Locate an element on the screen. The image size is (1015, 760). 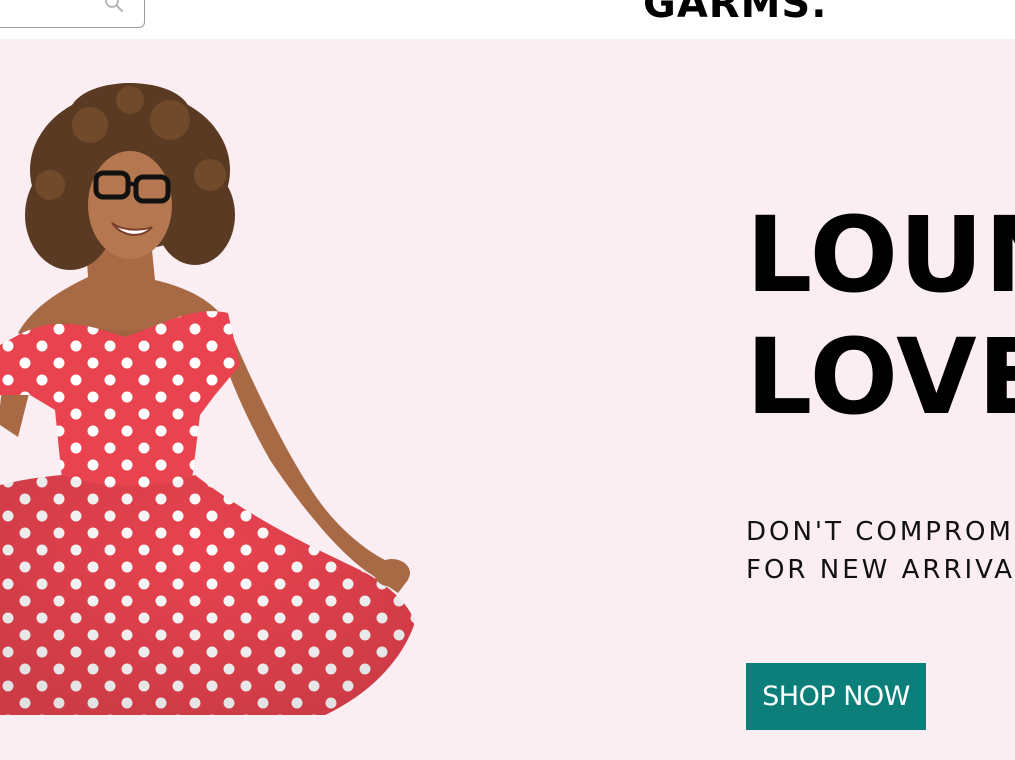
hero-subheading-line: DON'T COMPROM is located at coordinates (880, 532).